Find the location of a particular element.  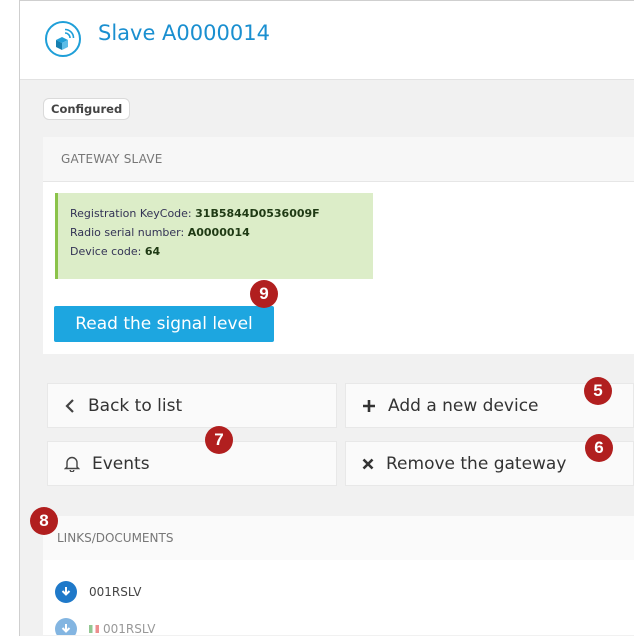

registration-value: 31B5844D0536009F is located at coordinates (257, 213).